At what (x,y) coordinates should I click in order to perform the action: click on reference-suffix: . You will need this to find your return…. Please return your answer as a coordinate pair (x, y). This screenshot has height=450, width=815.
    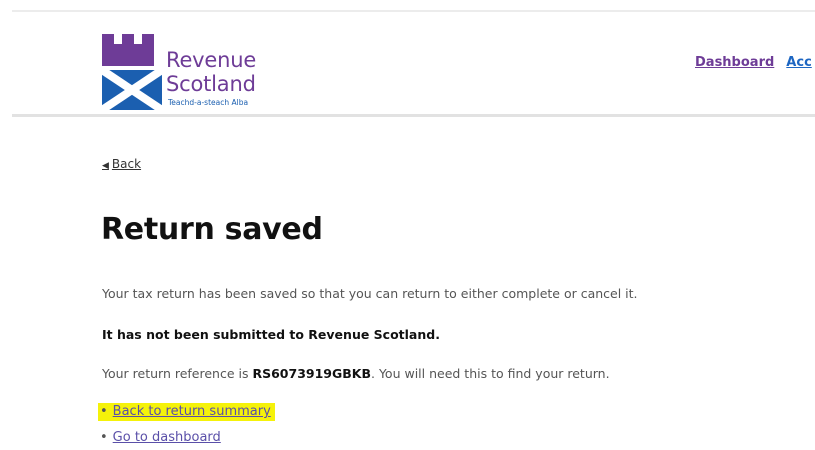
    Looking at the image, I should click on (490, 373).